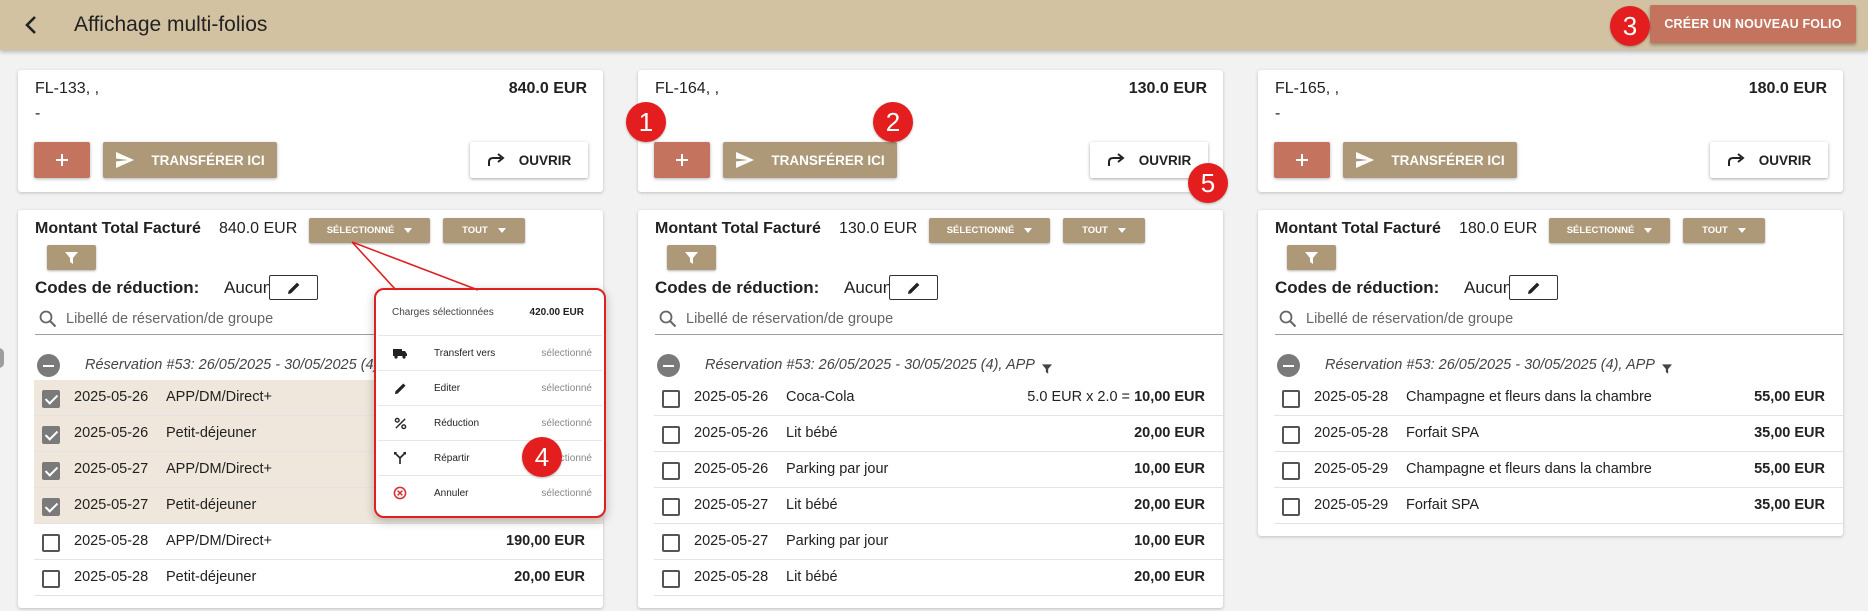  Describe the element at coordinates (545, 541) in the screenshot. I see `charge-amount: 190,00 EUR` at that location.